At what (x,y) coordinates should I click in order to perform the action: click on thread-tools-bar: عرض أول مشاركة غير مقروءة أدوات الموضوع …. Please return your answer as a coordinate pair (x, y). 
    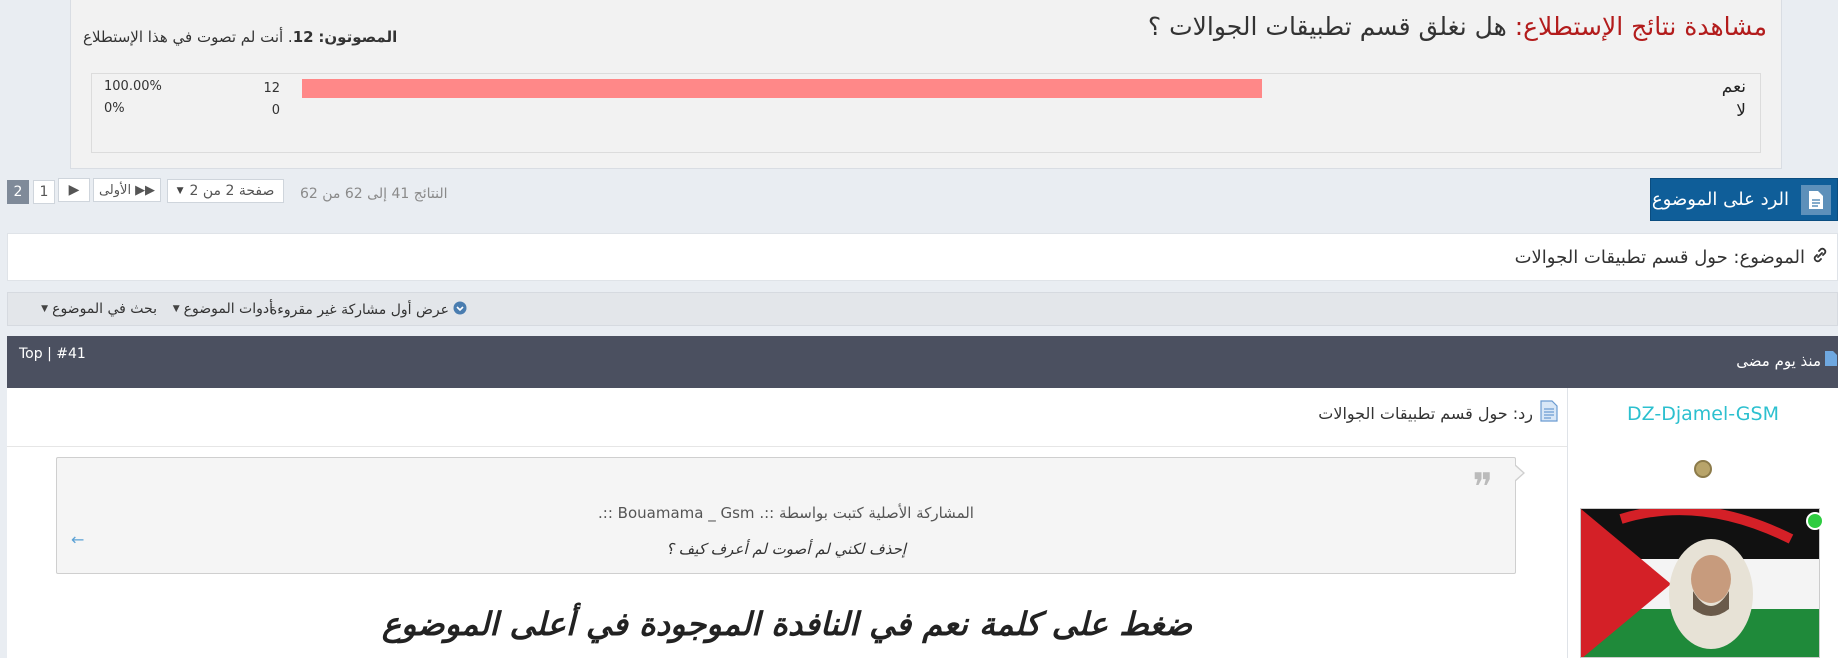
    Looking at the image, I should click on (922, 309).